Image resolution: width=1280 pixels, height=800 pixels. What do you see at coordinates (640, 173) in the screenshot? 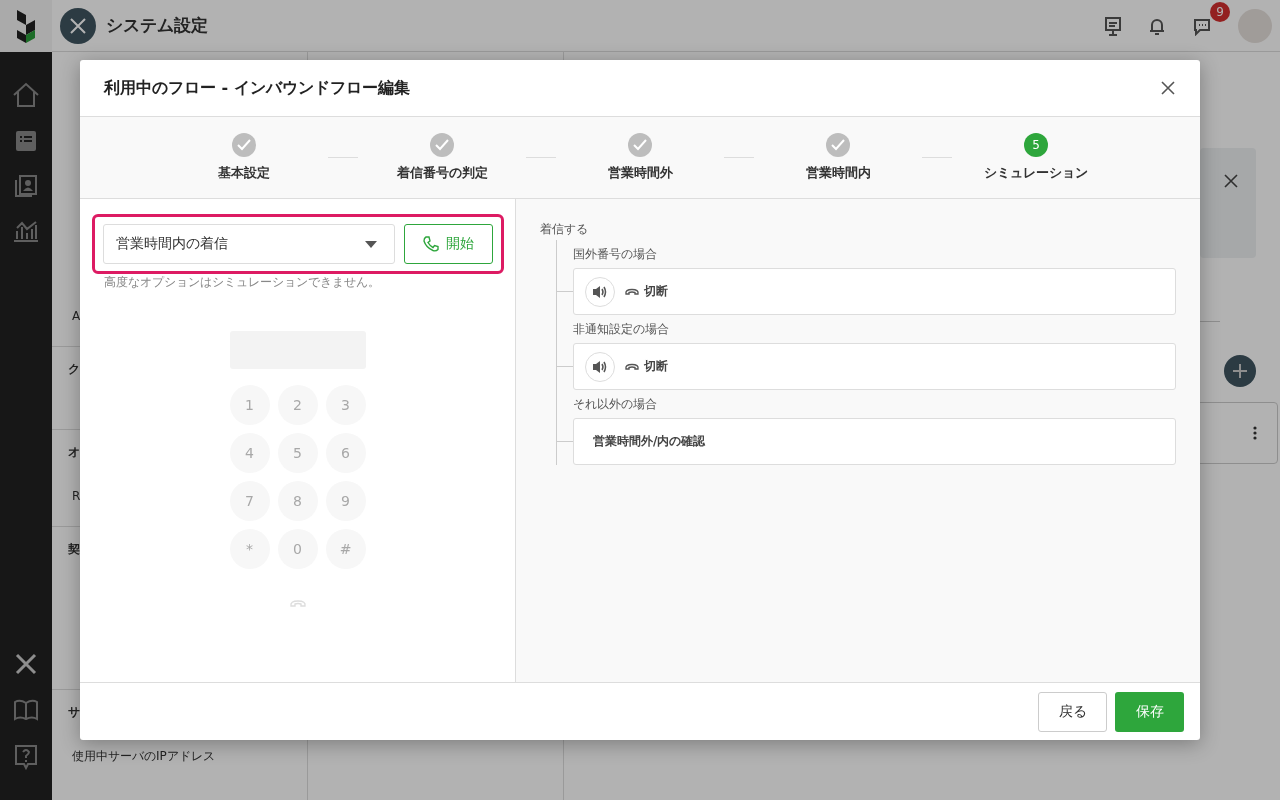
I see `step-label: 営業時間外` at bounding box center [640, 173].